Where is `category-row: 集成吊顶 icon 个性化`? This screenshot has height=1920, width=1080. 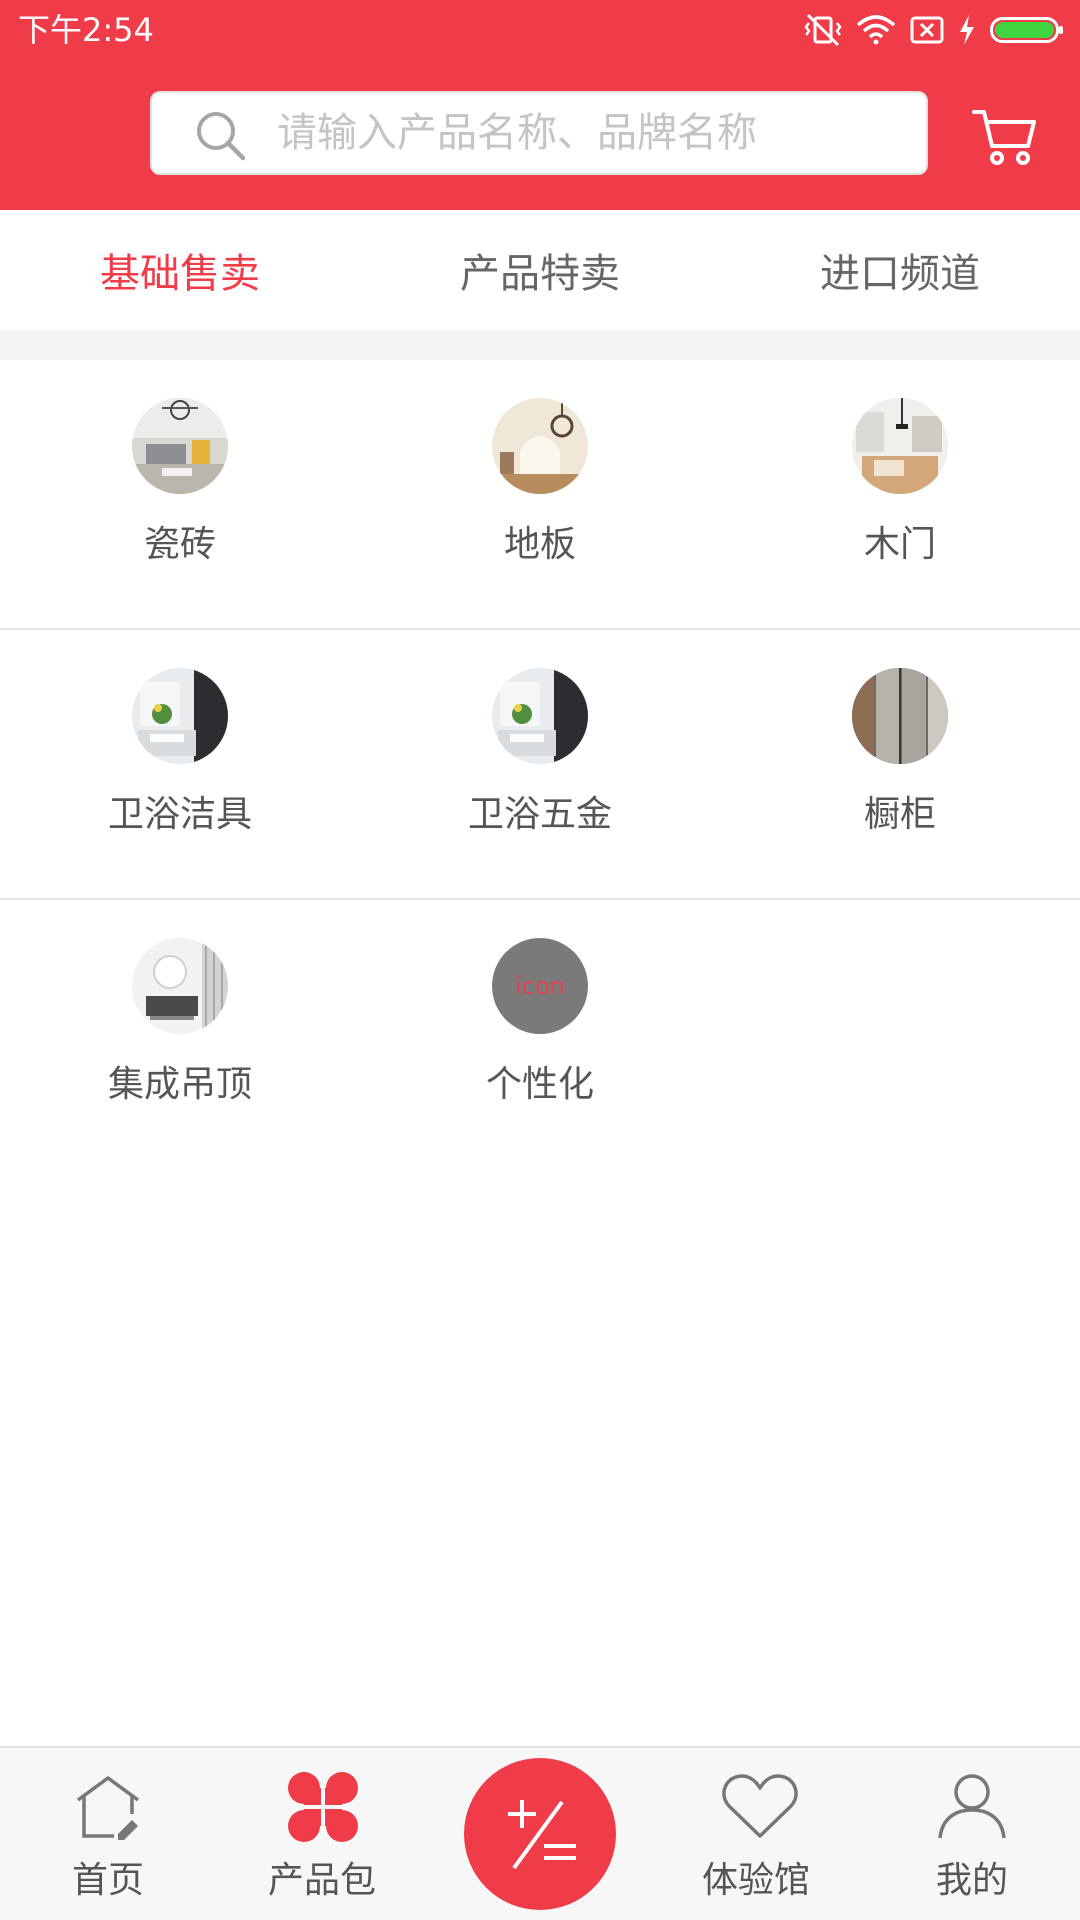 category-row: 集成吊顶 icon 个性化 is located at coordinates (540, 1035).